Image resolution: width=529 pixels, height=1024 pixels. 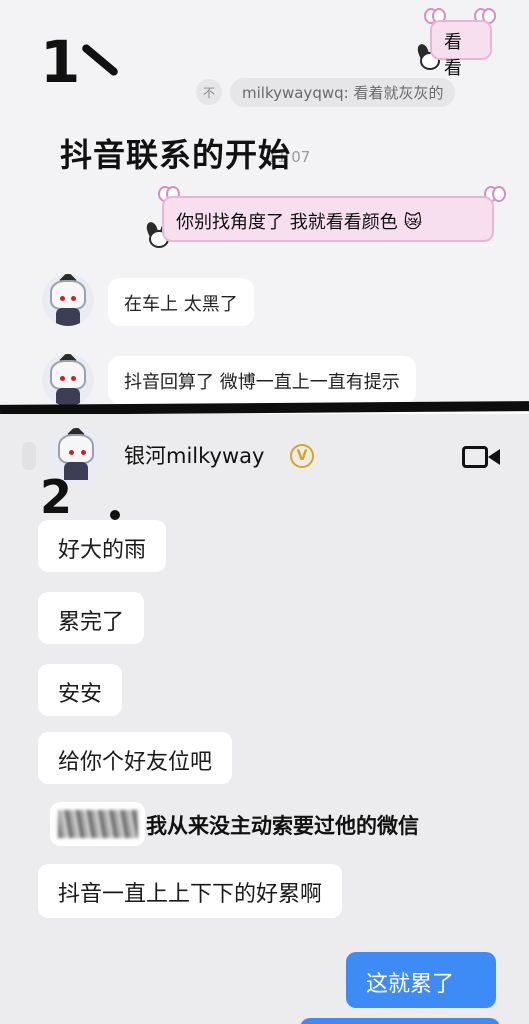 I want to click on received-message-bubble: 好大的雨, so click(x=102, y=546).